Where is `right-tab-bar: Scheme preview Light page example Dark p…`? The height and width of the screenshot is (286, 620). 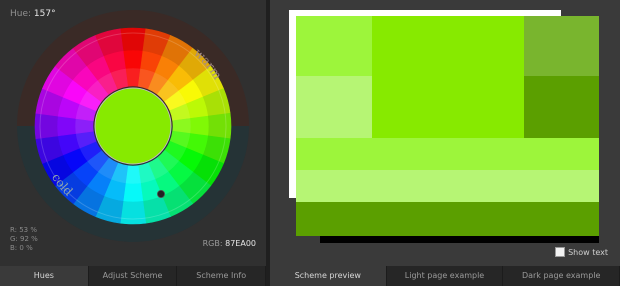 right-tab-bar: Scheme preview Light page example Dark p… is located at coordinates (445, 276).